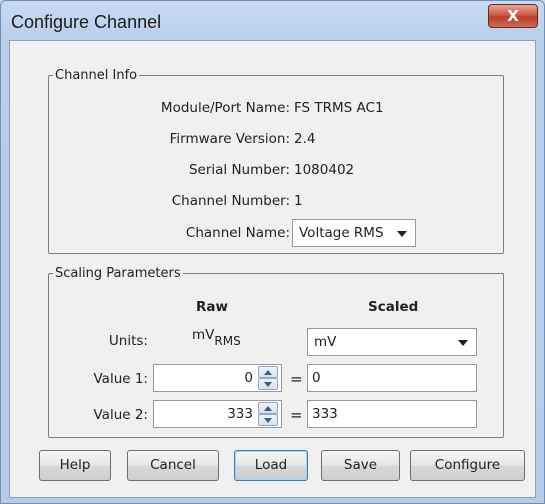  What do you see at coordinates (120, 415) in the screenshot?
I see `value2-label: Value 2:` at bounding box center [120, 415].